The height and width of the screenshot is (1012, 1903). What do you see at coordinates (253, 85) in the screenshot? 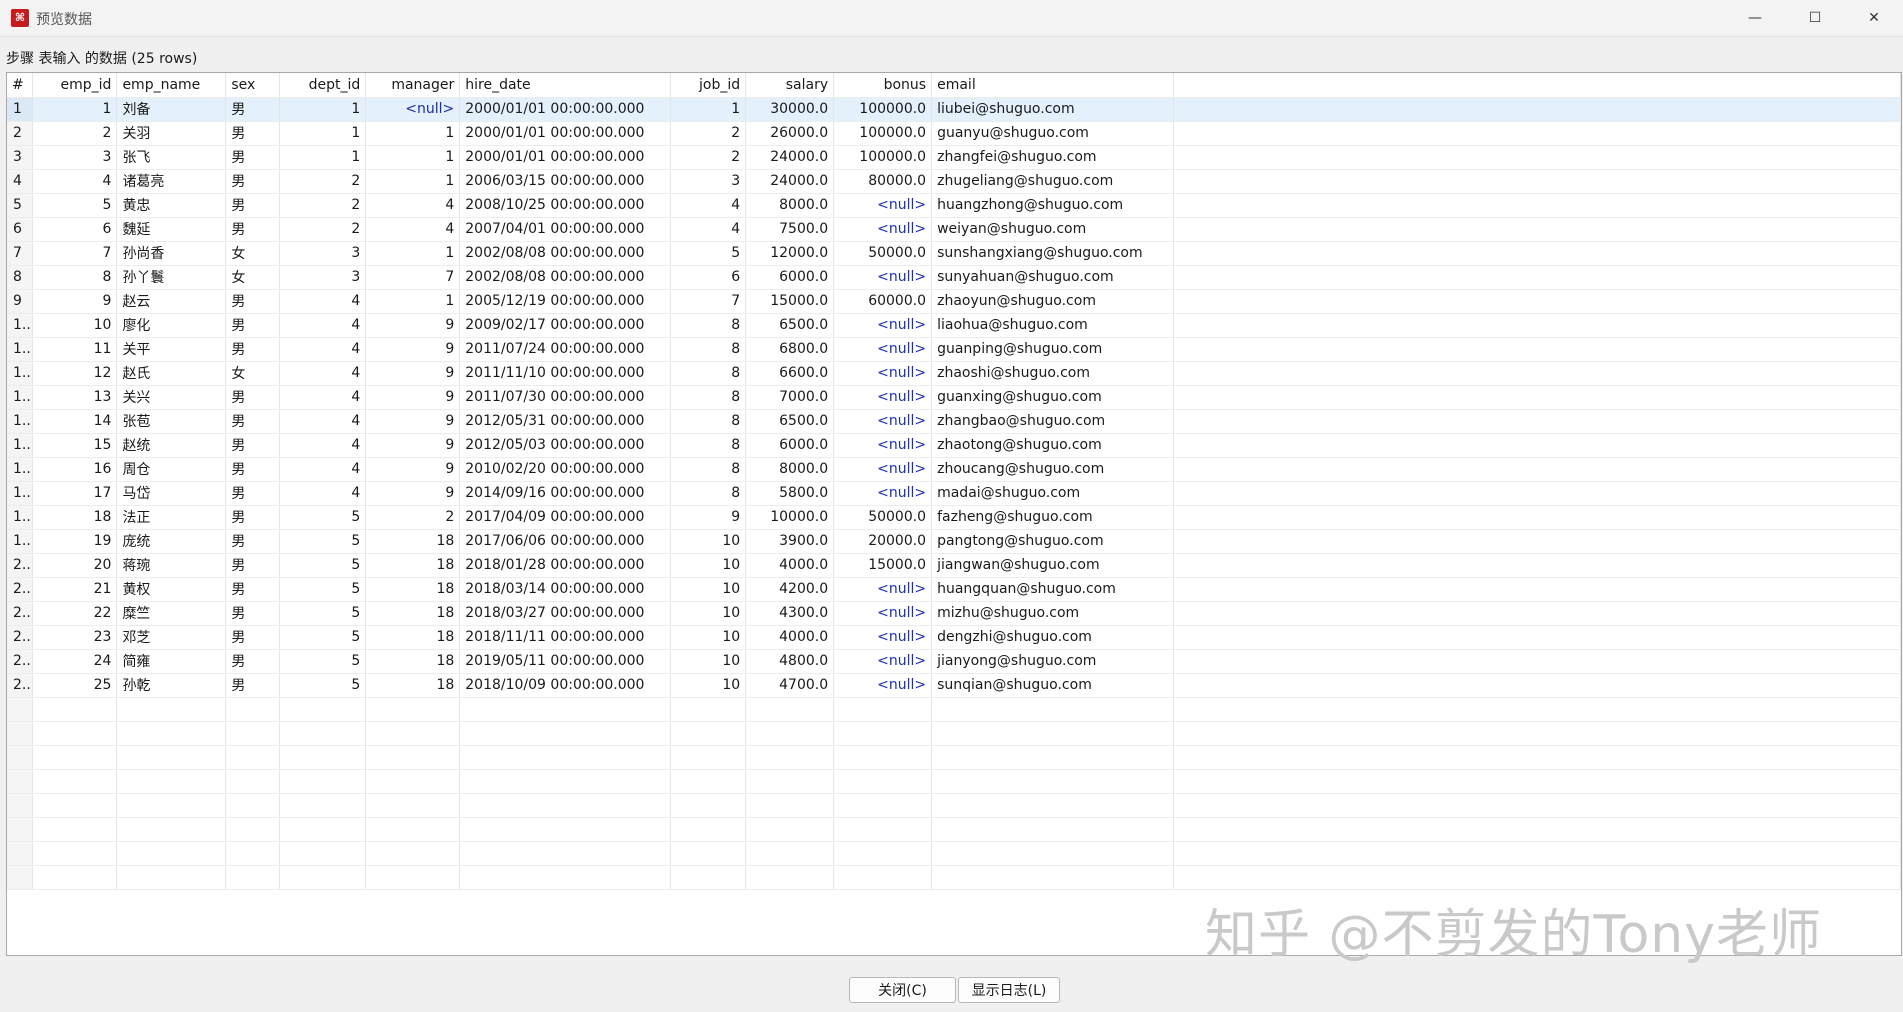
I see `column-header: sex` at bounding box center [253, 85].